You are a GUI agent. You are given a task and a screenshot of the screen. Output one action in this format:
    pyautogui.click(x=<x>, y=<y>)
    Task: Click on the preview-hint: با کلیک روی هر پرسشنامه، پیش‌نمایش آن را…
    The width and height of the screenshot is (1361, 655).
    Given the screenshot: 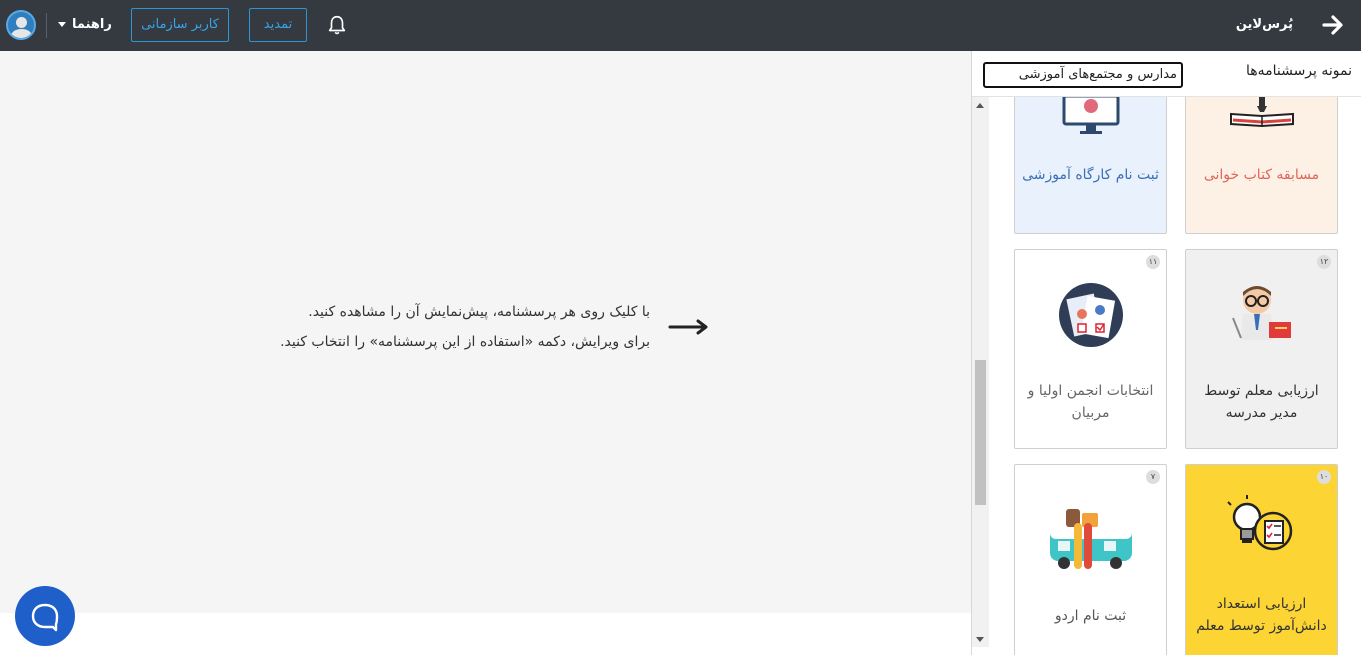 What is the action you would take?
    pyautogui.click(x=450, y=327)
    